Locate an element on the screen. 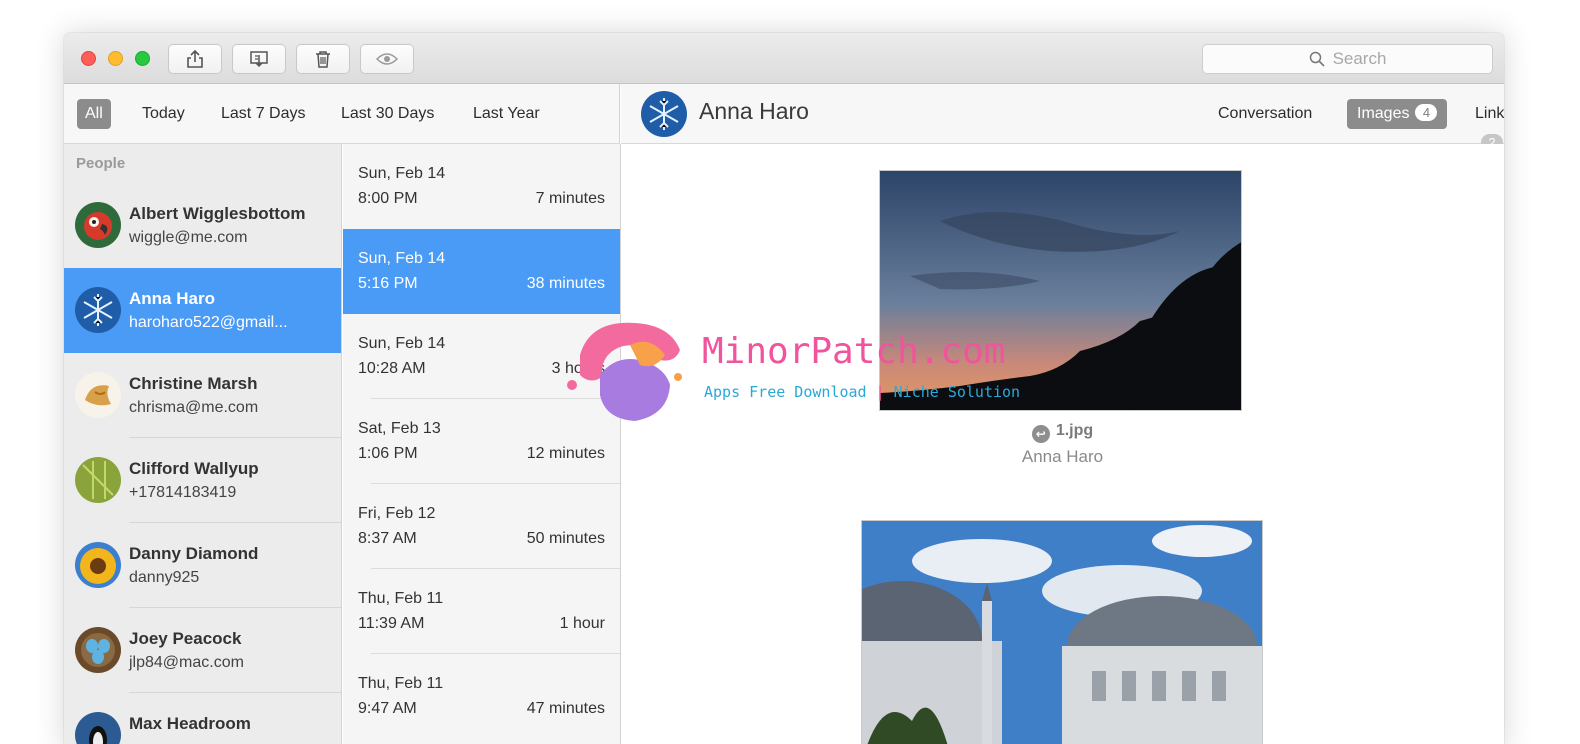  export-button is located at coordinates (259, 59).